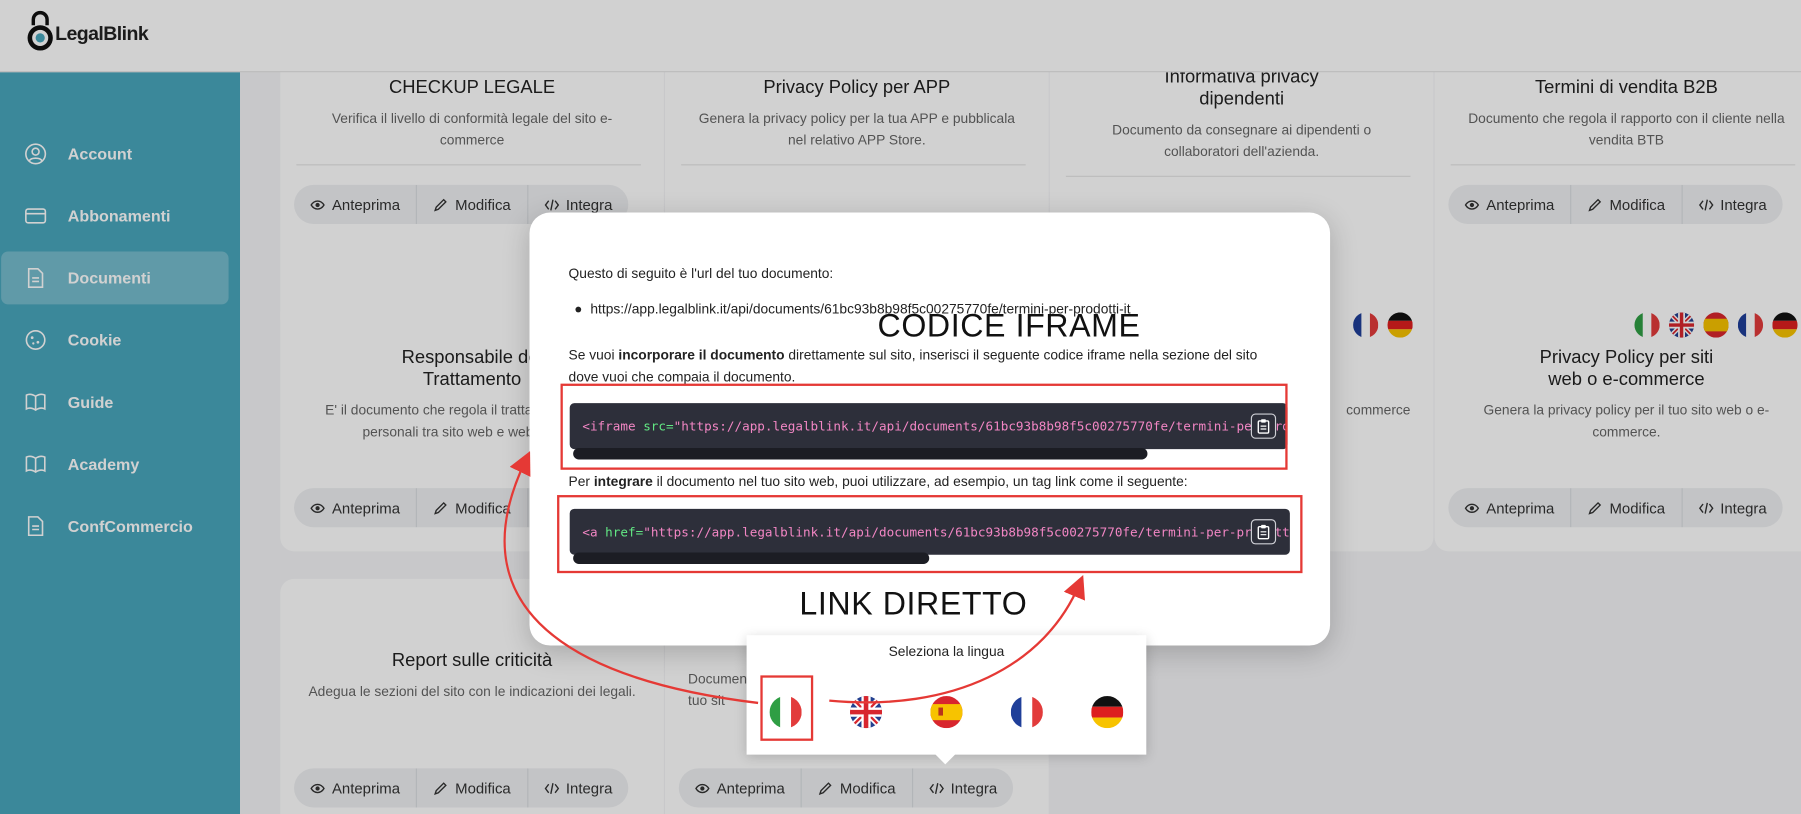 This screenshot has height=814, width=1801. Describe the element at coordinates (1009, 325) in the screenshot. I see `iframe-annotation-label: CODICE IFRAME` at that location.